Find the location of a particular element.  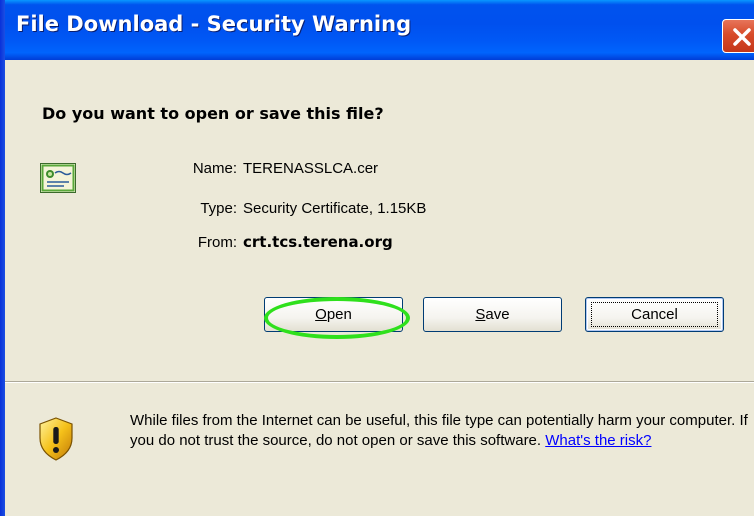

save-mnemonic: S is located at coordinates (480, 314).